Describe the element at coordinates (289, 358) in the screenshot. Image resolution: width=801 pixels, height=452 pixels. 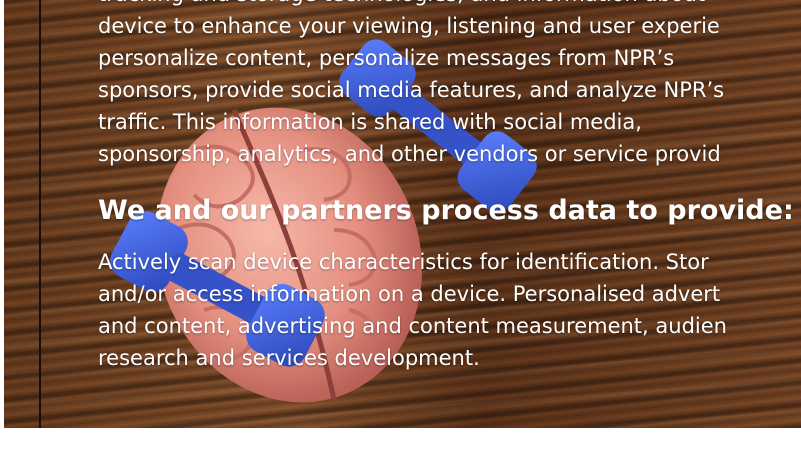
I see `purposes-line: research and services development.` at that location.